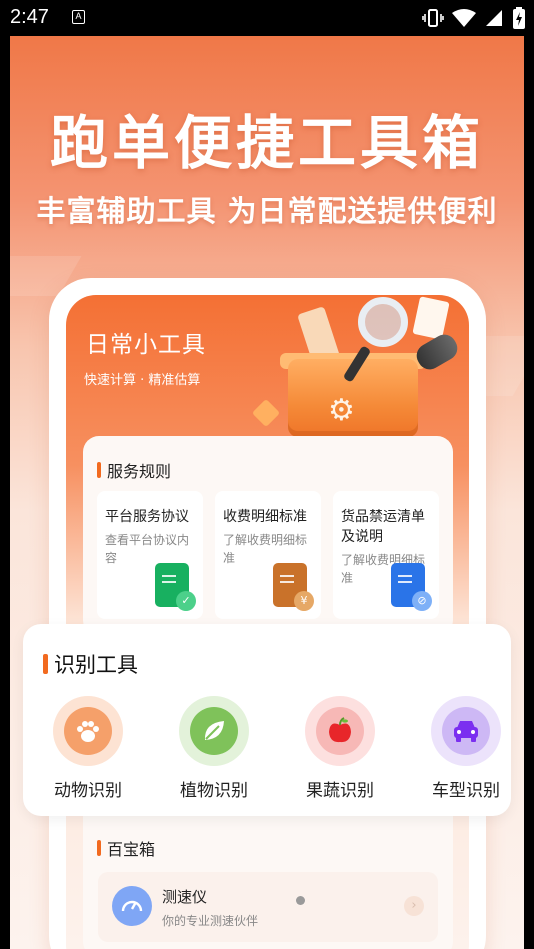  Describe the element at coordinates (78, 17) in the screenshot. I see `notification-a-icon: A` at that location.